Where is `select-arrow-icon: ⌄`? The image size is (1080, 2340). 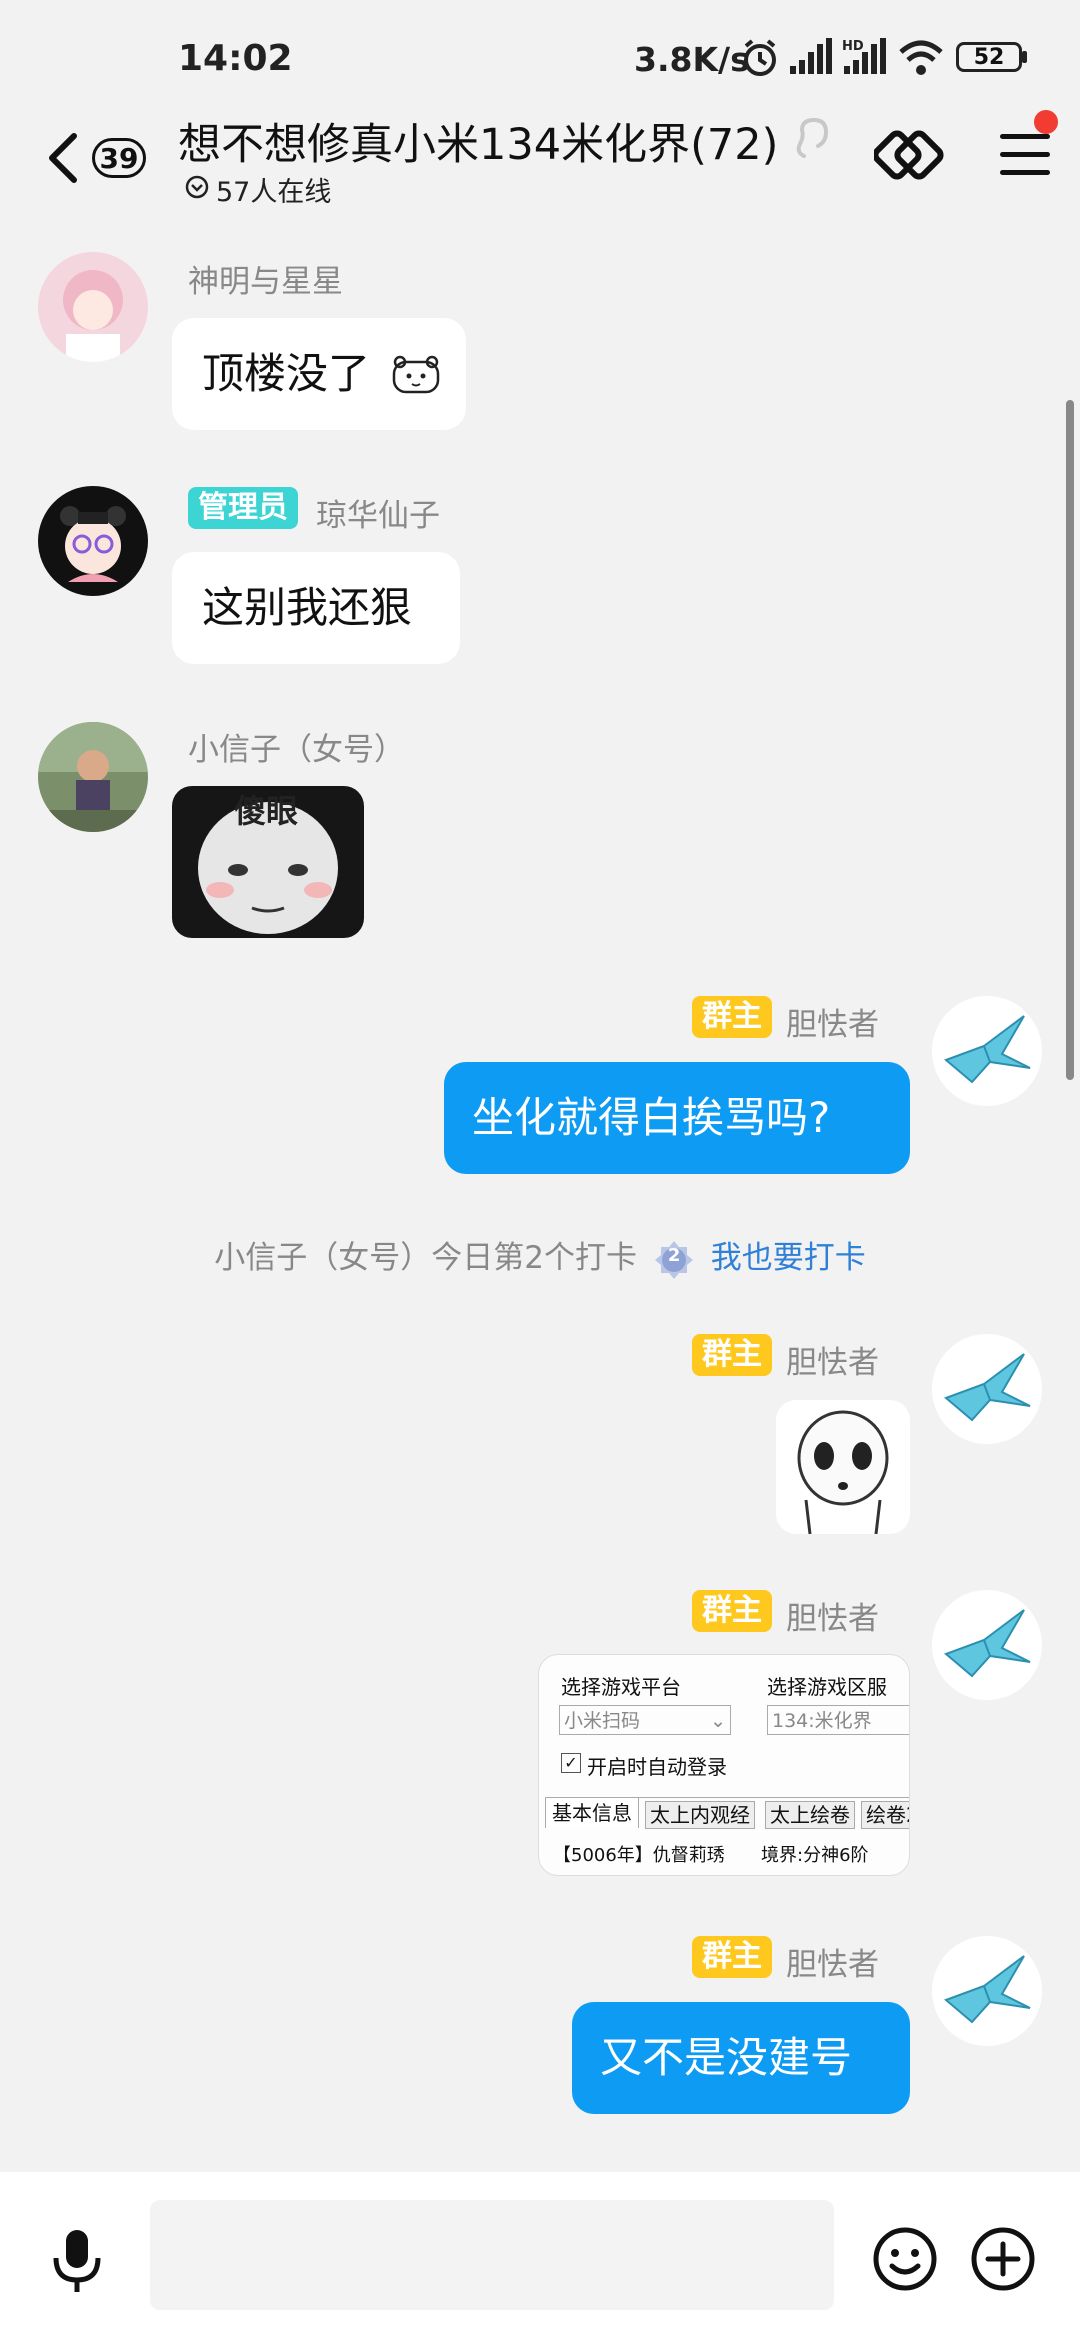
select-arrow-icon: ⌄ is located at coordinates (718, 1721).